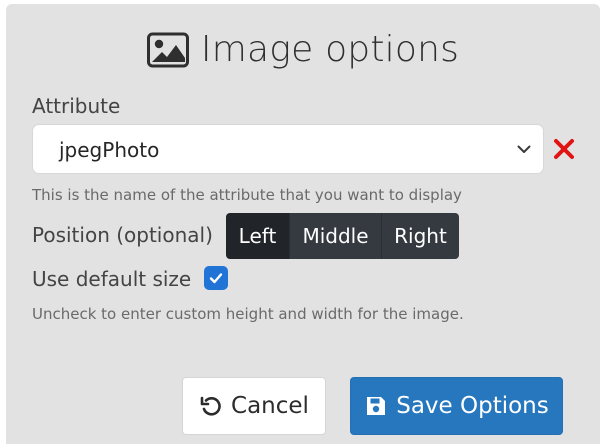 The image size is (606, 444). Describe the element at coordinates (524, 149) in the screenshot. I see `chevron-down-icon` at that location.